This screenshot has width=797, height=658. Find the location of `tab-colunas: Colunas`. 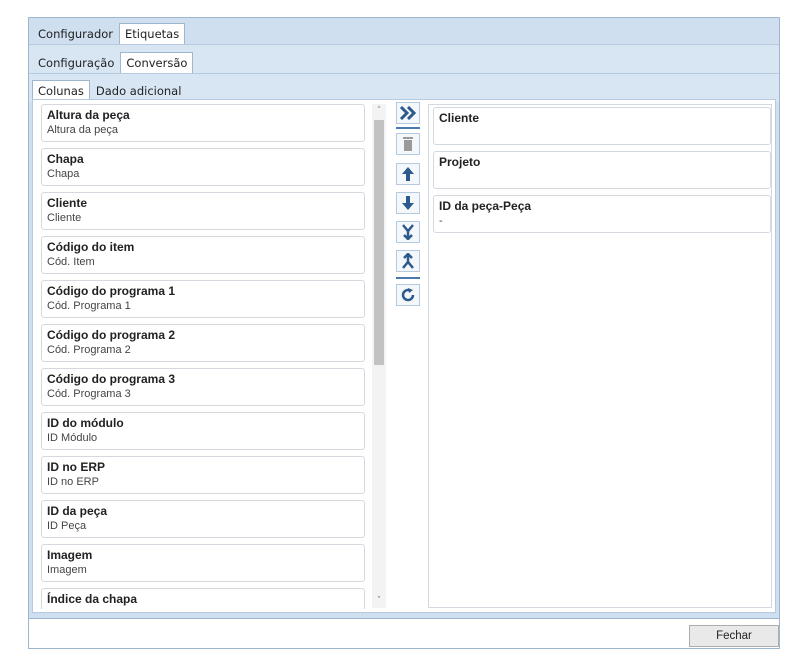

tab-colunas: Colunas is located at coordinates (61, 90).